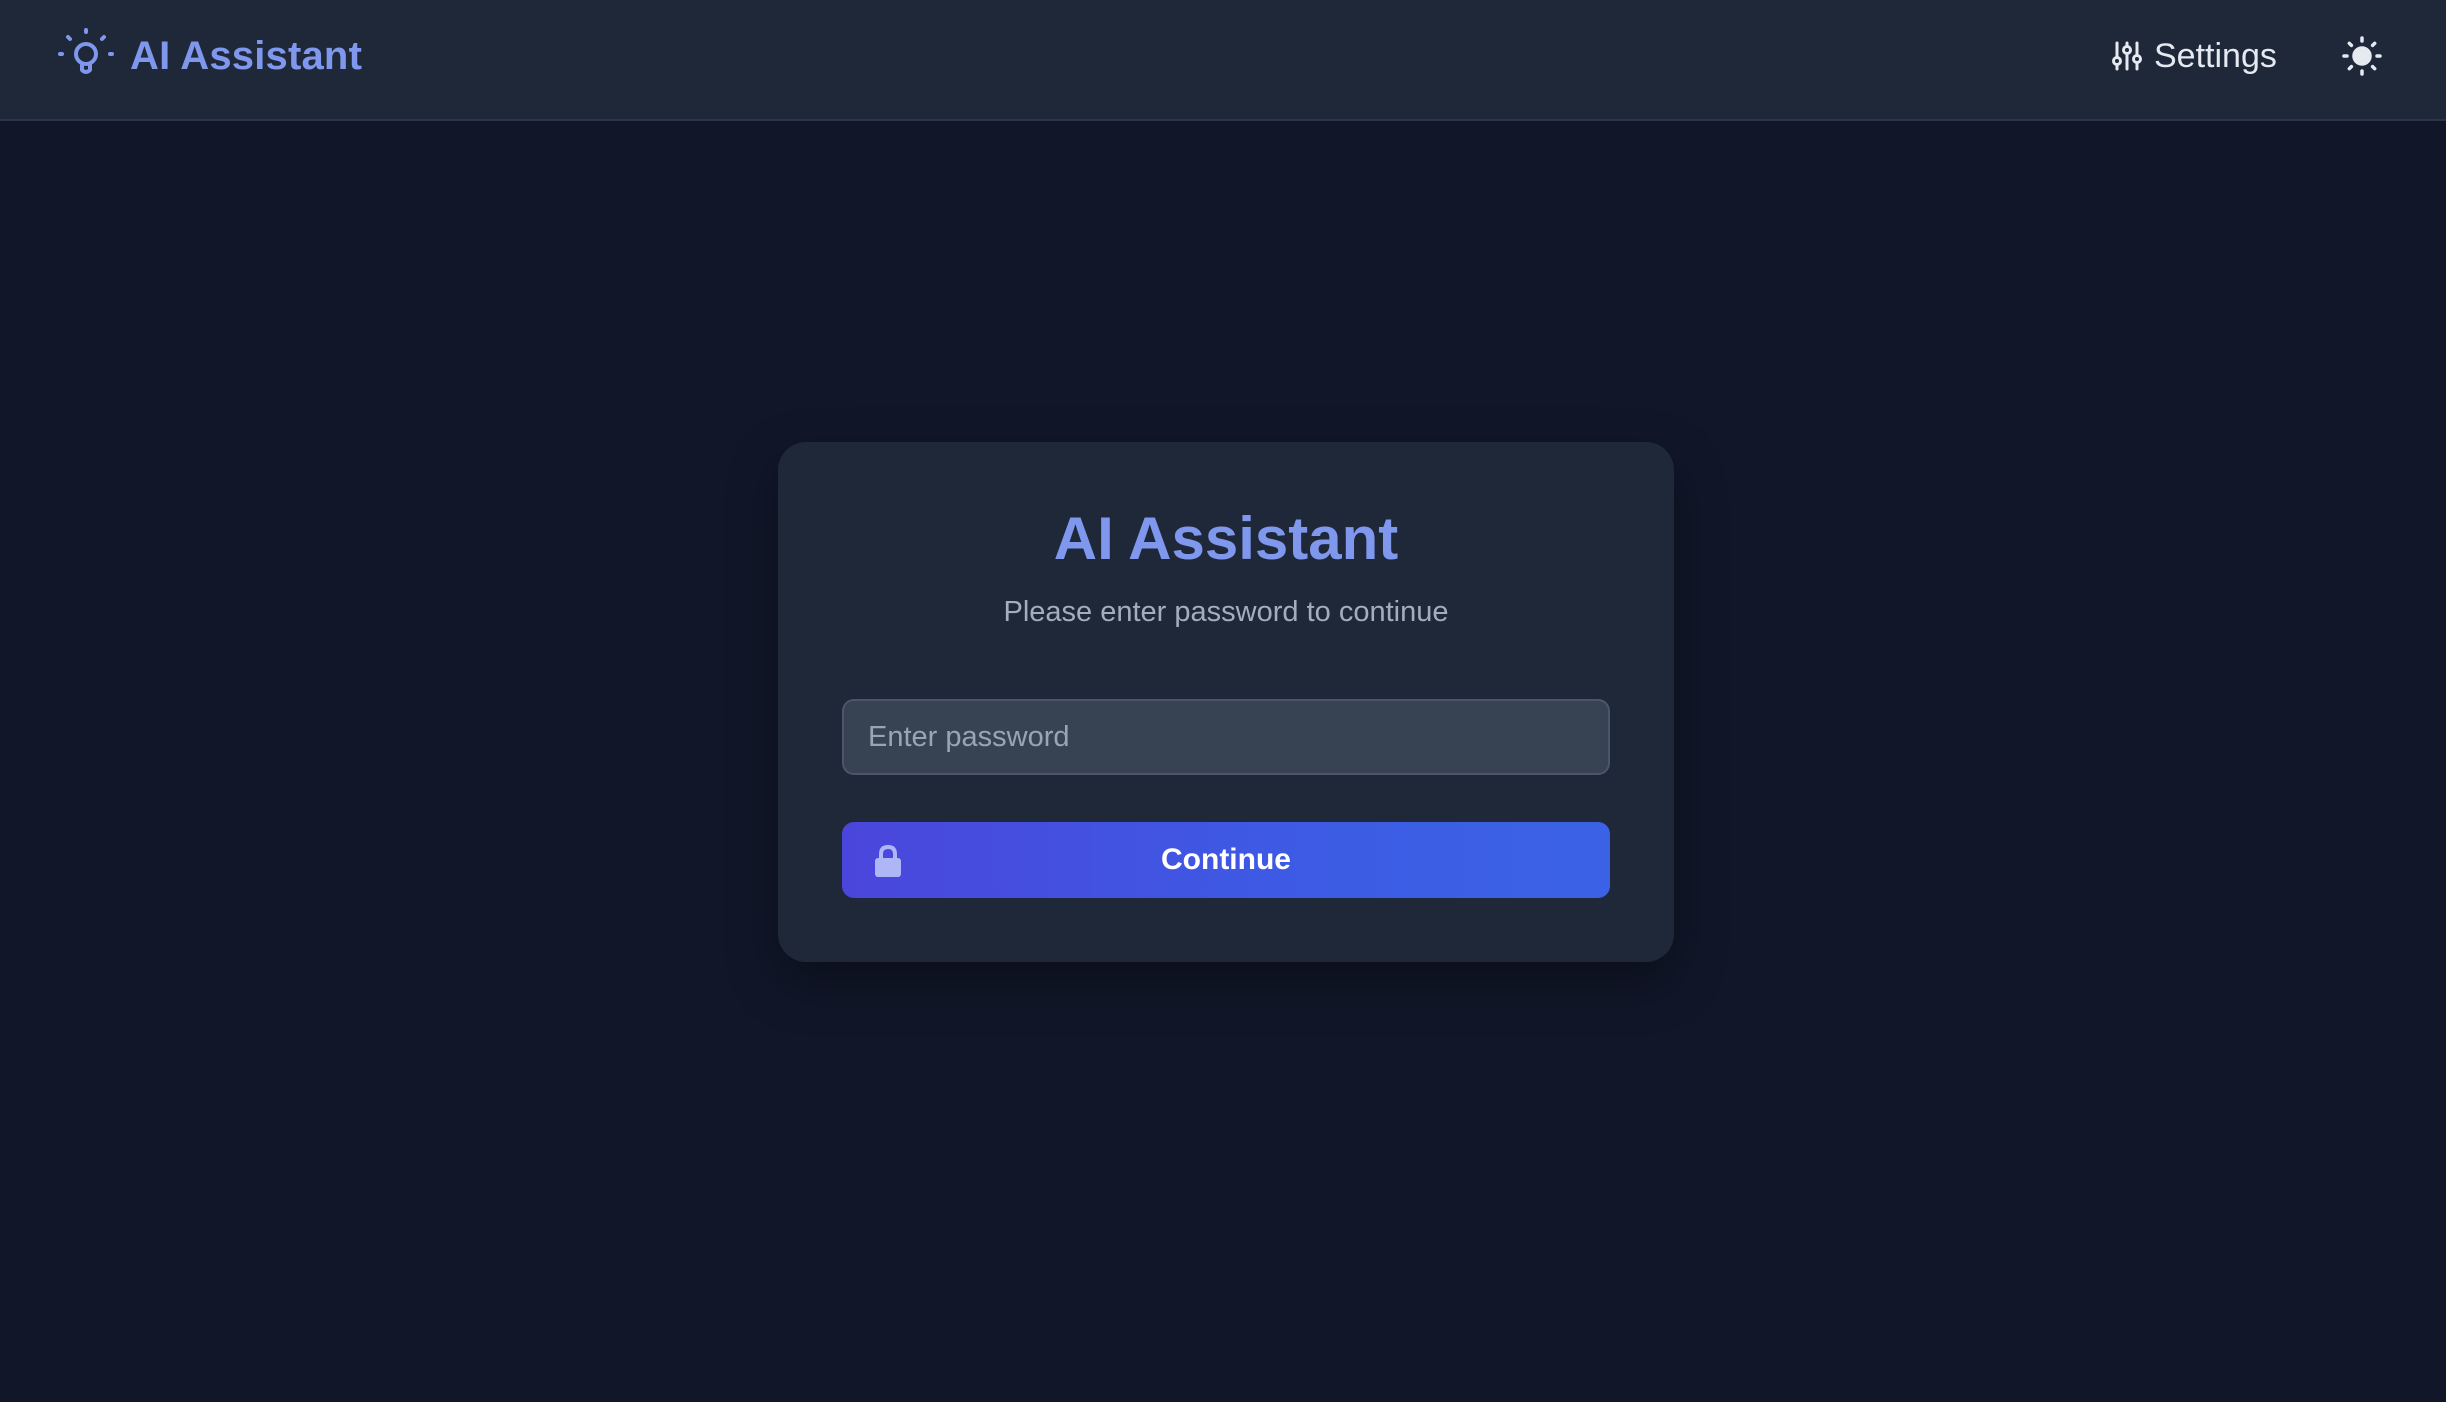 The width and height of the screenshot is (2446, 1402). I want to click on card-subtitle: Please enter password to continue, so click(1226, 612).